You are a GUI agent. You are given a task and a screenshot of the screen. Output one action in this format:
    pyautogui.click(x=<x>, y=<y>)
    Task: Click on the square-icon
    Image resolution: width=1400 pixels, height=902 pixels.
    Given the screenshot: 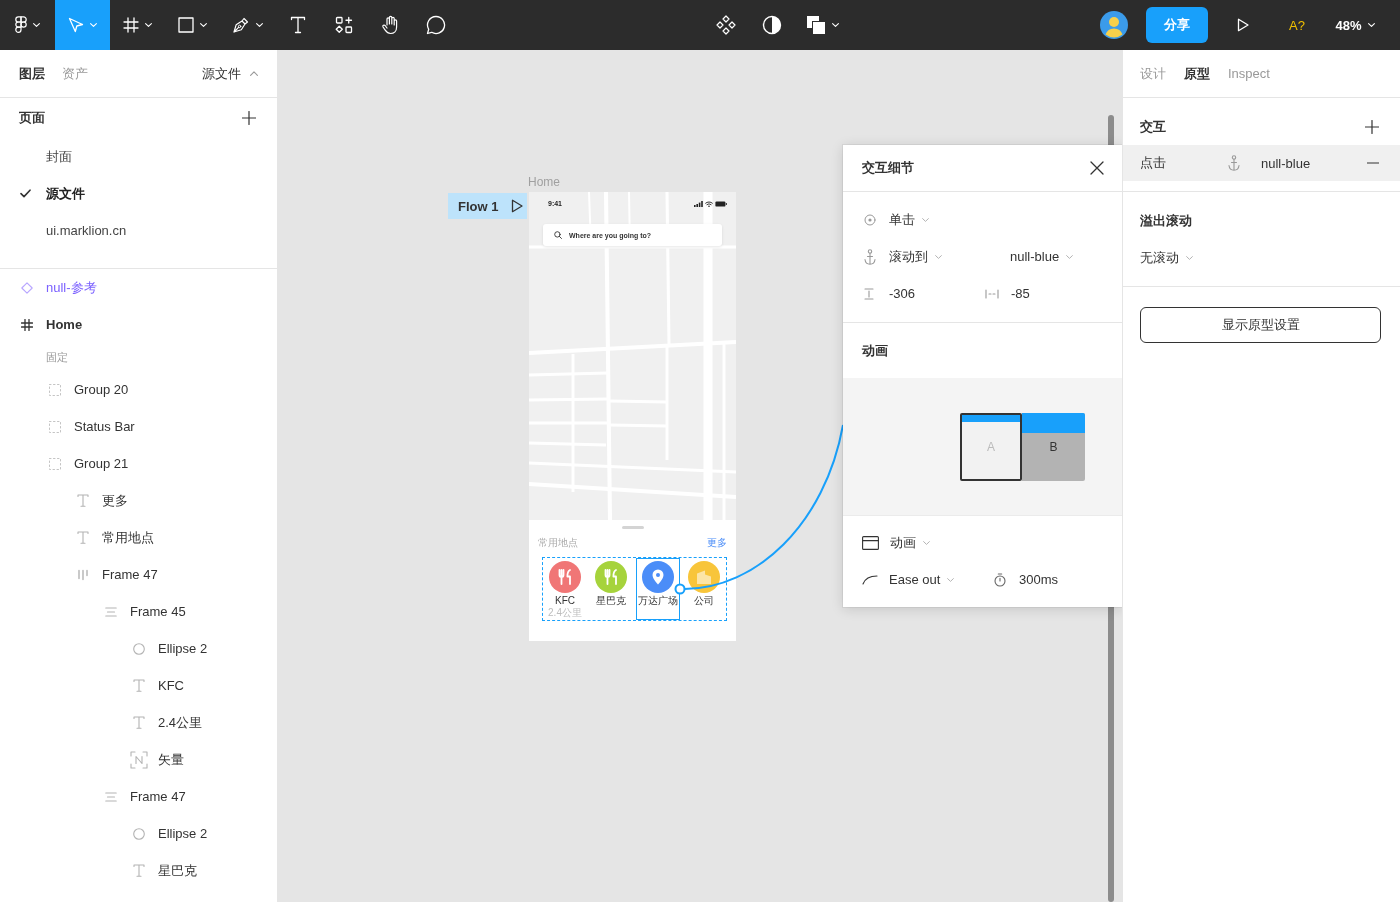 What is the action you would take?
    pyautogui.click(x=186, y=25)
    